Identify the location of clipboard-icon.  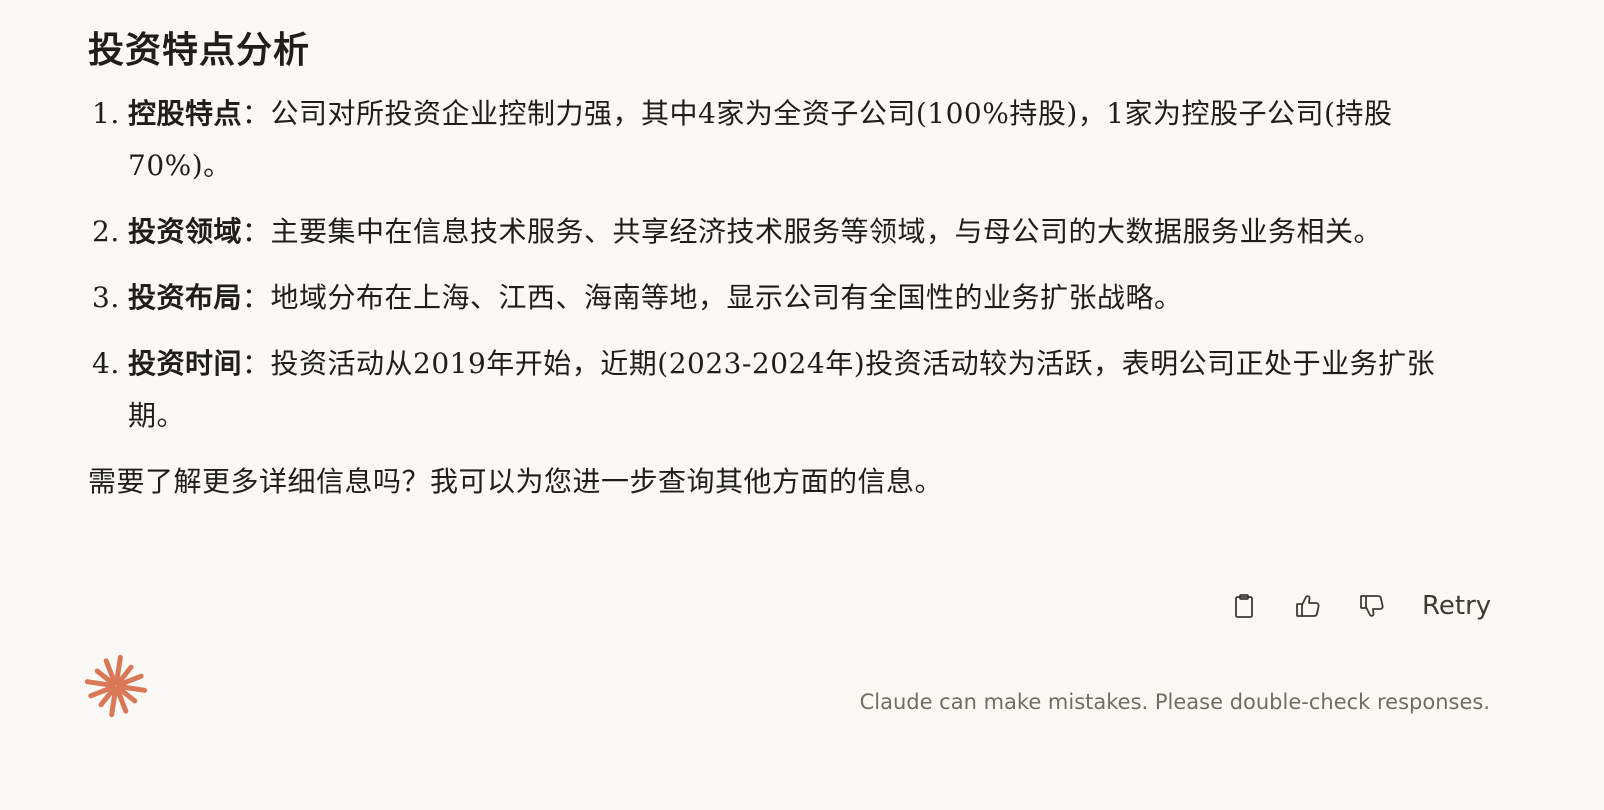
(1244, 606).